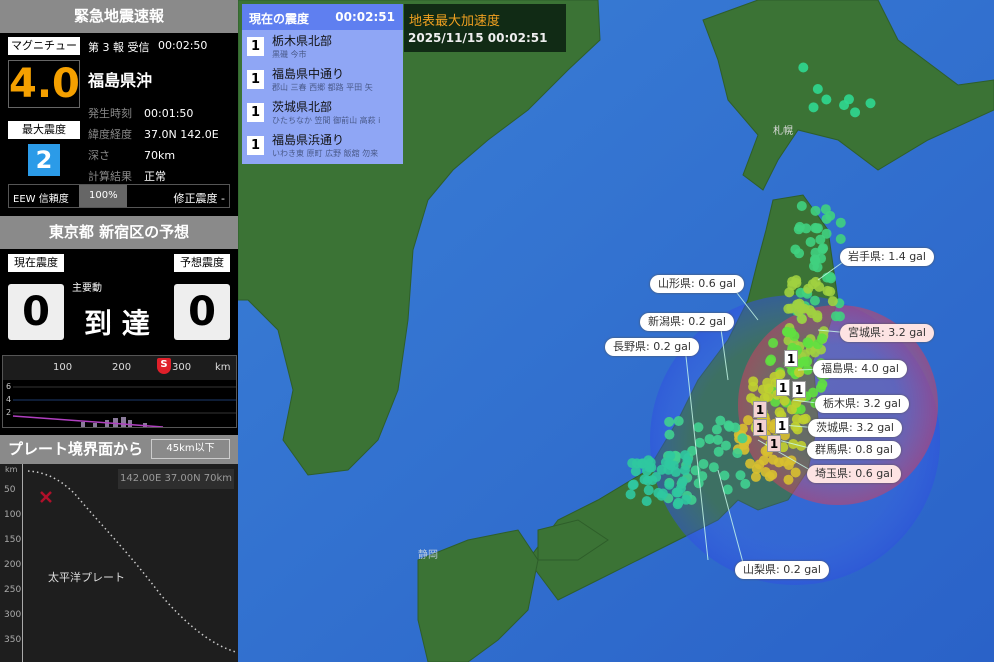 Image resolution: width=994 pixels, height=662 pixels. Describe the element at coordinates (862, 404) in the screenshot. I see `prefecture-pga-label: 栃木県: 3.2 gal` at that location.